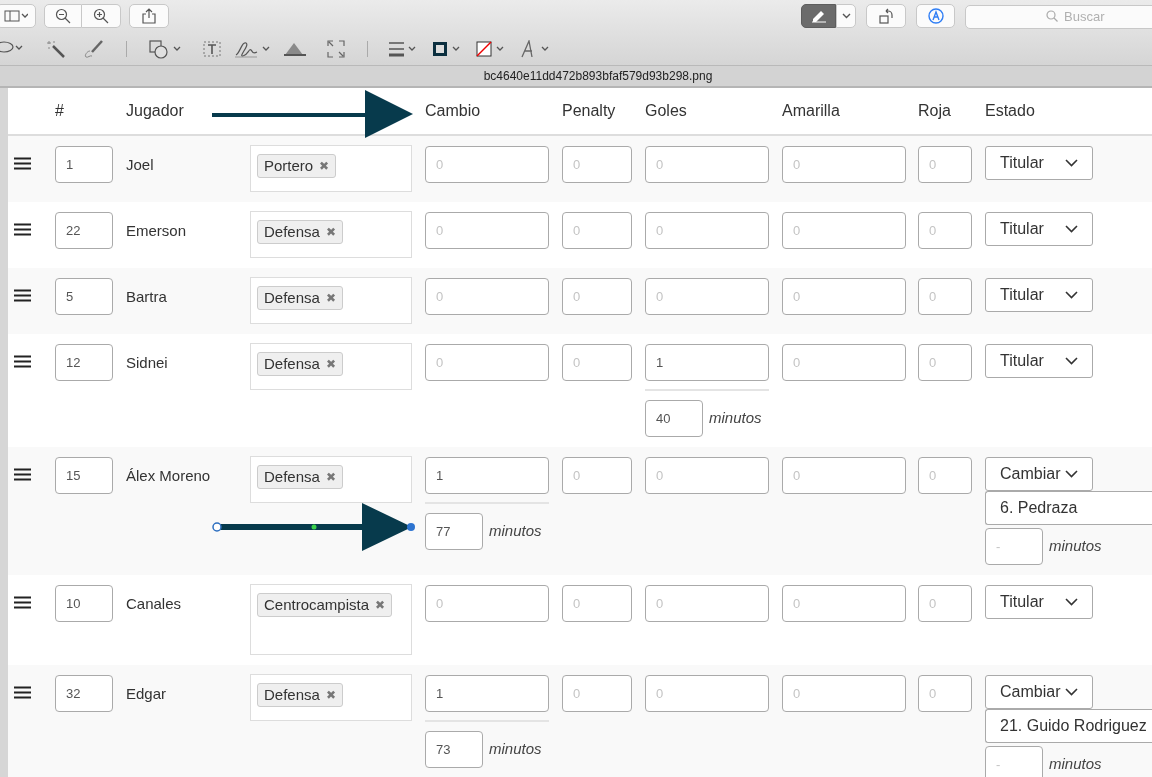  What do you see at coordinates (934, 110) in the screenshot?
I see `column-header: Roja` at bounding box center [934, 110].